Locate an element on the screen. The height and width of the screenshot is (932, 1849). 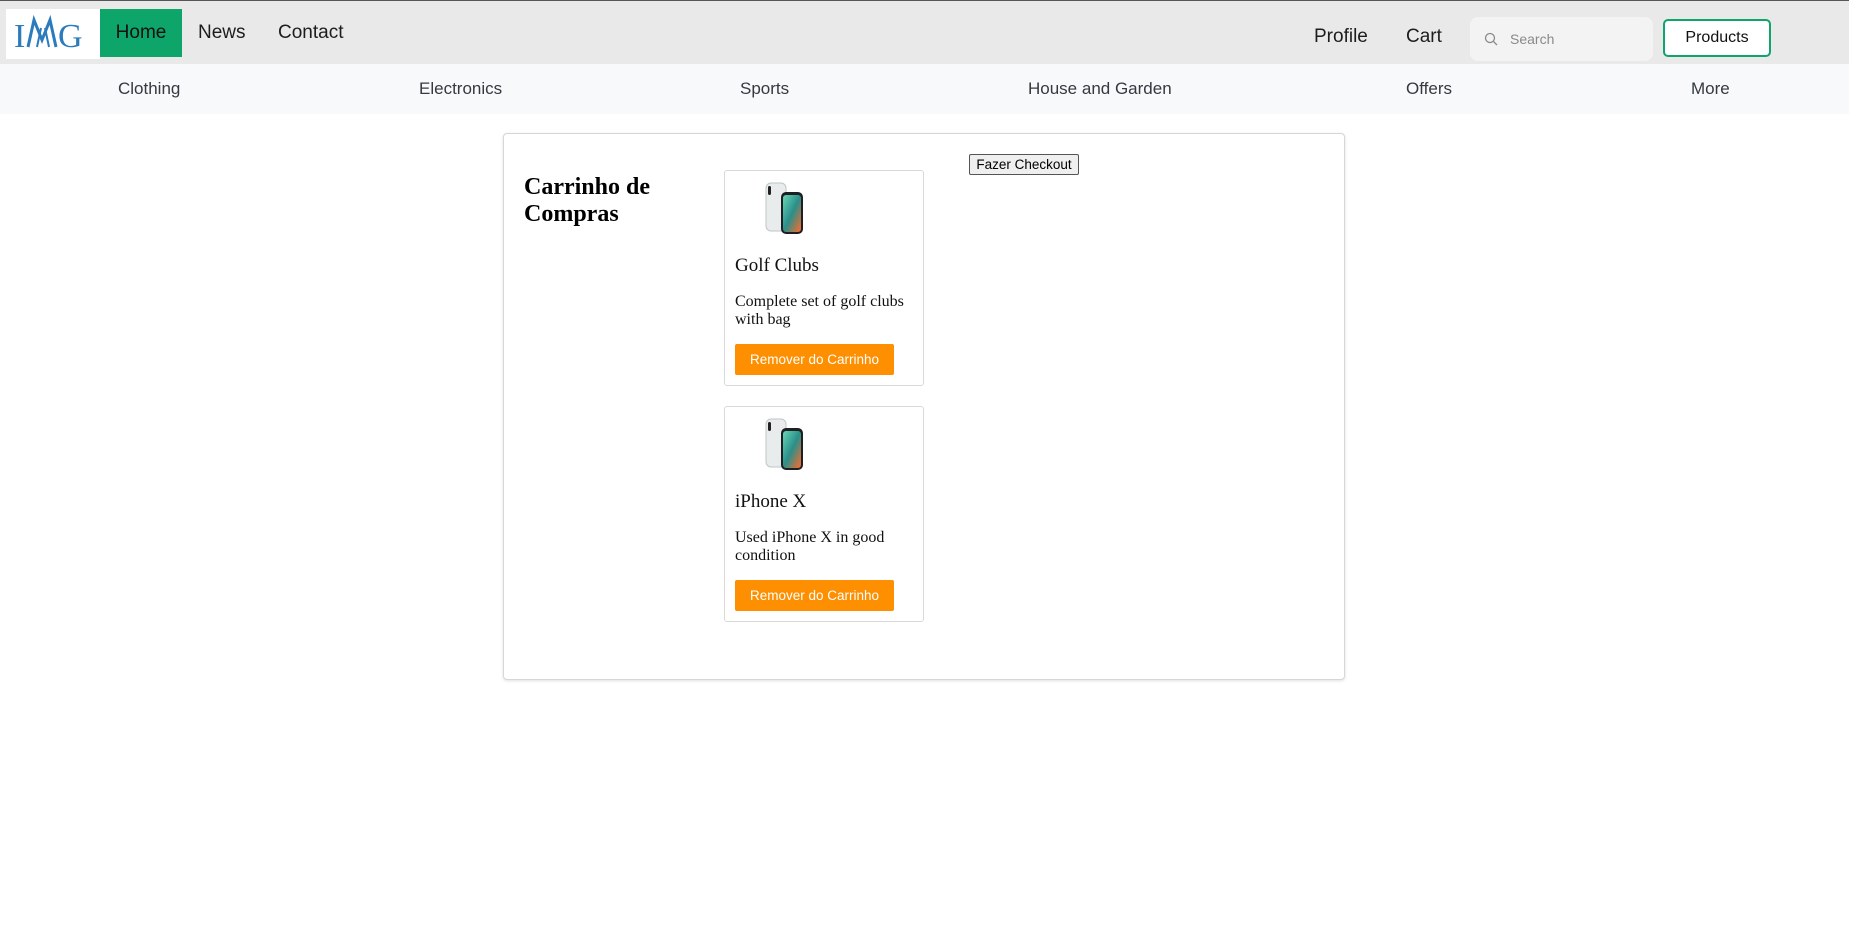
product-description: Used iPhone X in good condition is located at coordinates (810, 546).